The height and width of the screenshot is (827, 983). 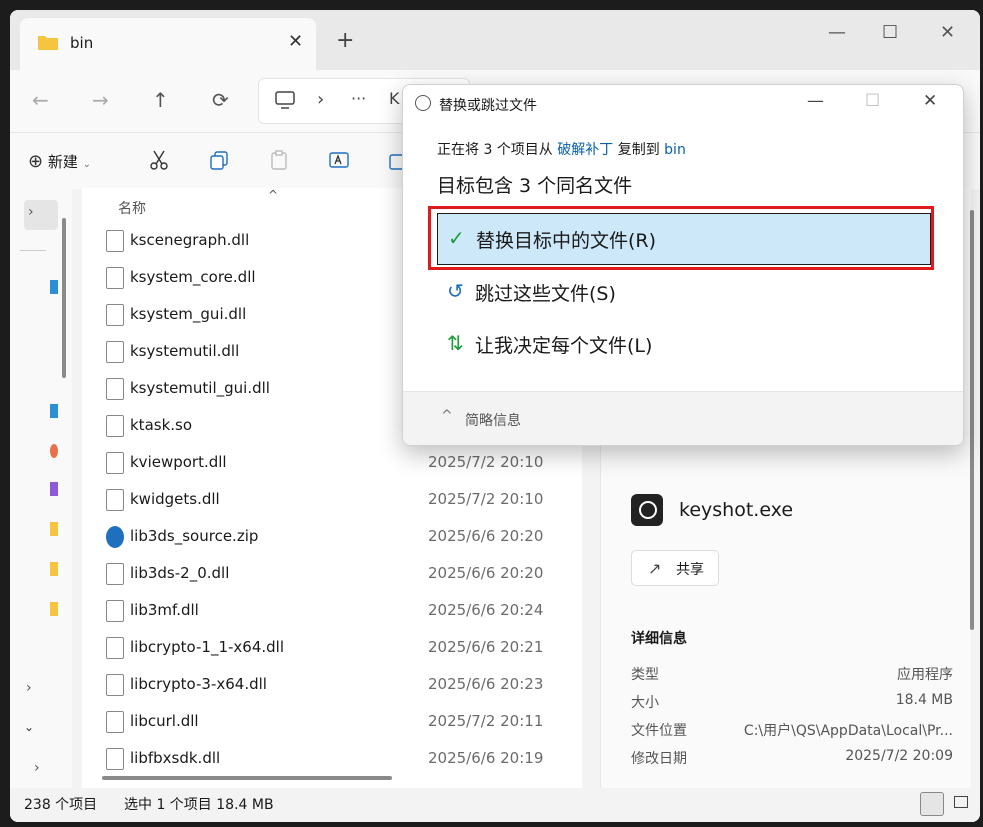 What do you see at coordinates (925, 675) in the screenshot?
I see `prop-value: 应用程序` at bounding box center [925, 675].